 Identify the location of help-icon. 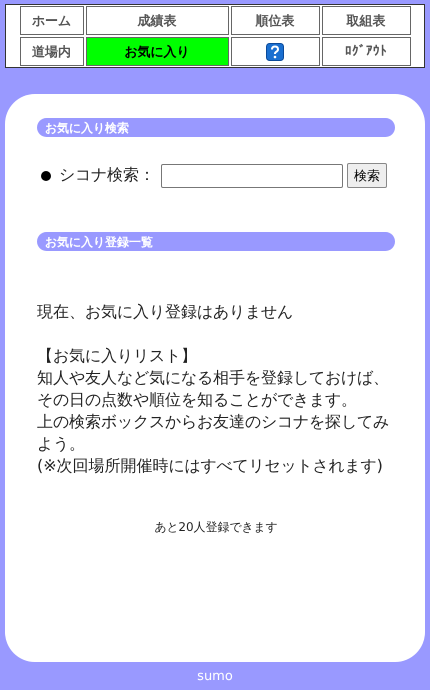
(275, 51).